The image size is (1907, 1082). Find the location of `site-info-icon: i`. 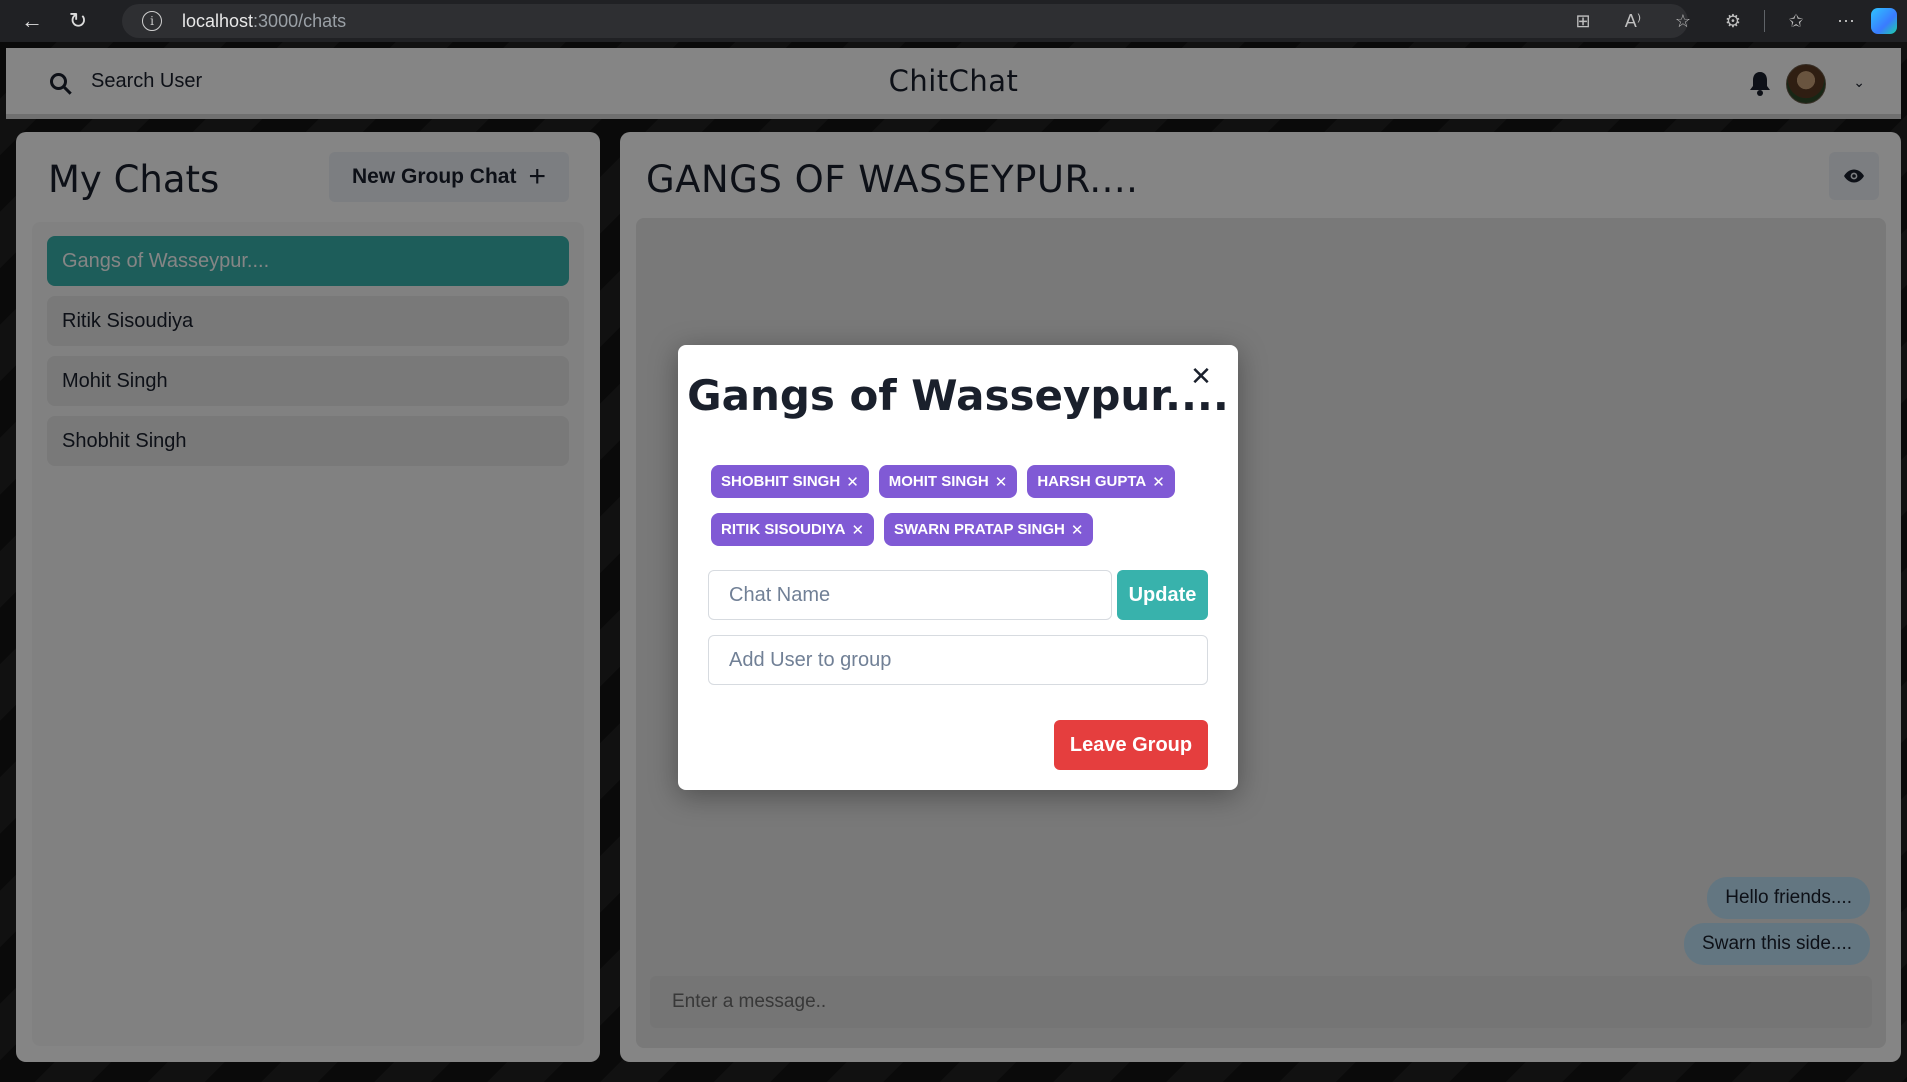

site-info-icon: i is located at coordinates (152, 21).